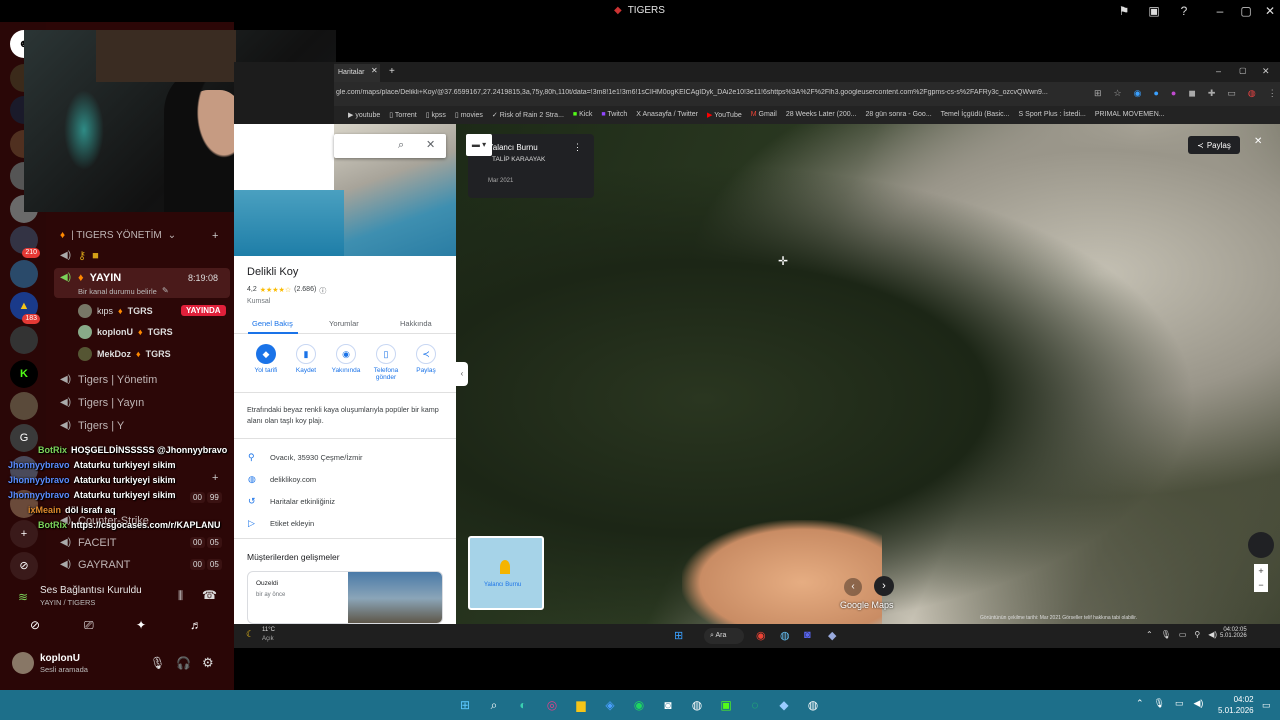 This screenshot has height=720, width=1280. I want to click on system-tray: ⌃ 🎙 ▭ ⚲ ◀), so click(1181, 634).